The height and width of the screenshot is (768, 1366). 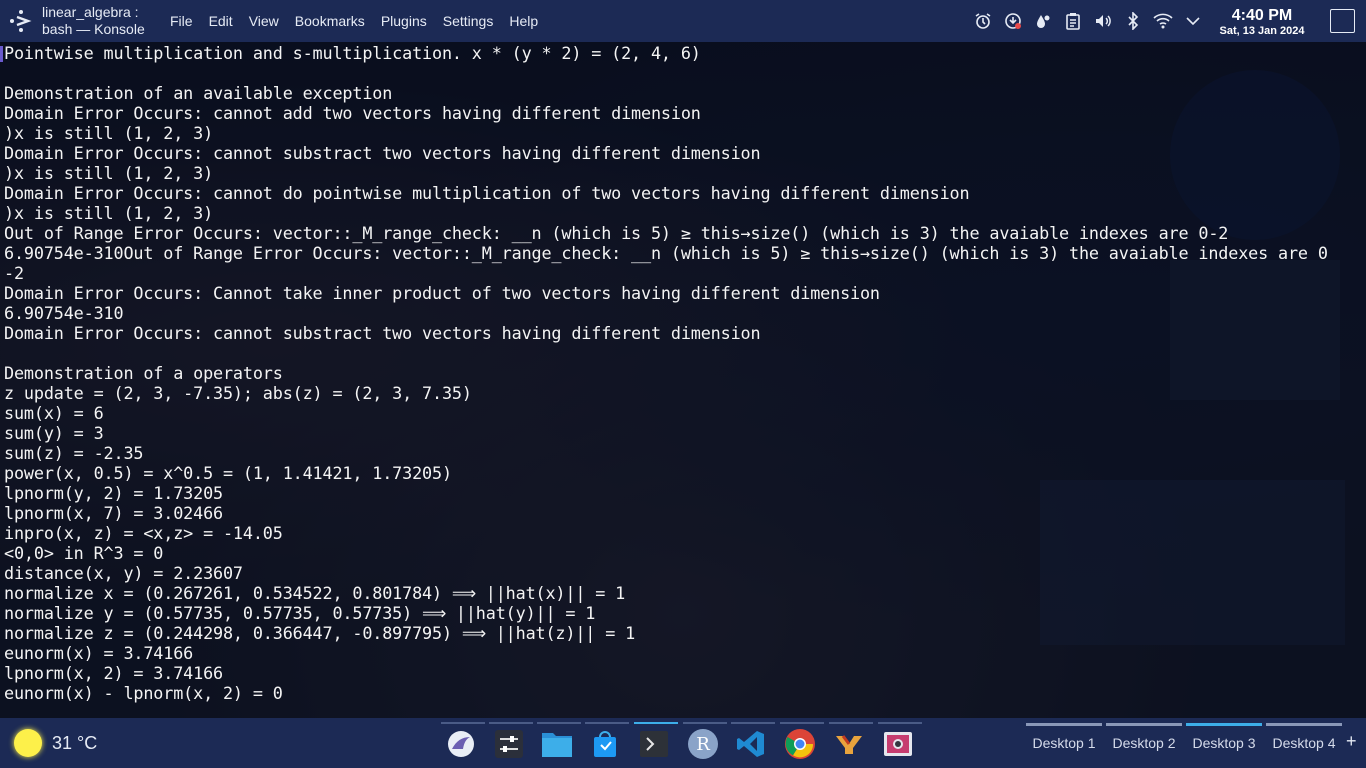 What do you see at coordinates (1262, 31) in the screenshot?
I see `clock-date: Sat, 13 Jan 2024` at bounding box center [1262, 31].